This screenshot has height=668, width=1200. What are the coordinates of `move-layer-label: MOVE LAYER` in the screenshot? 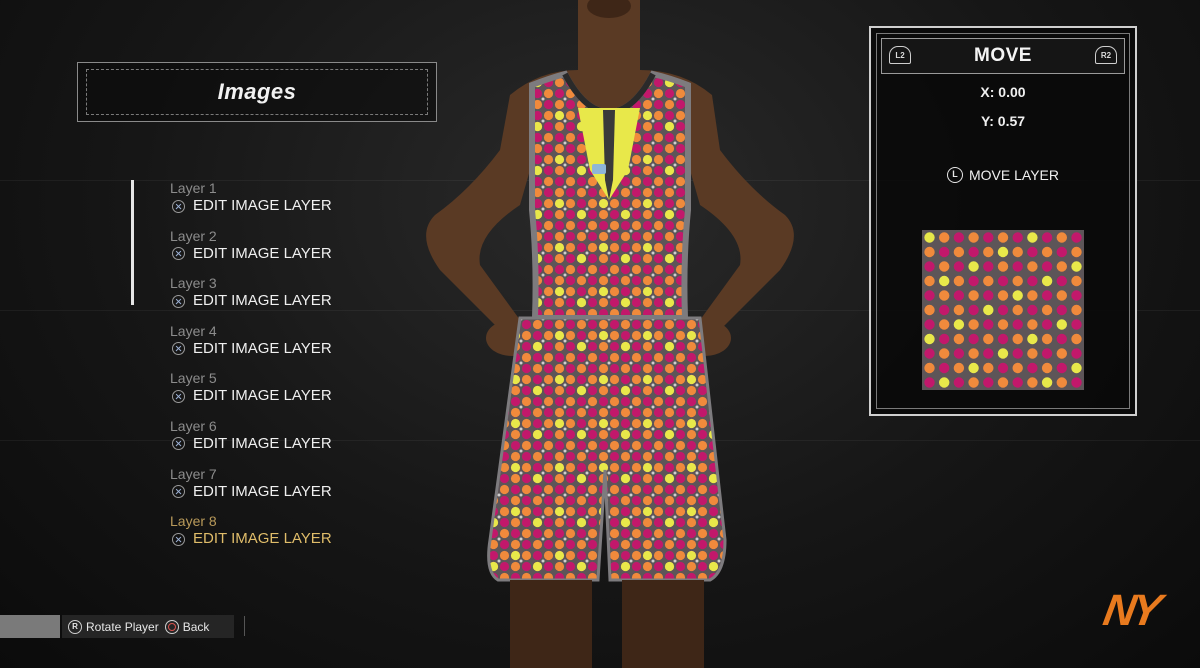 It's located at (1014, 175).